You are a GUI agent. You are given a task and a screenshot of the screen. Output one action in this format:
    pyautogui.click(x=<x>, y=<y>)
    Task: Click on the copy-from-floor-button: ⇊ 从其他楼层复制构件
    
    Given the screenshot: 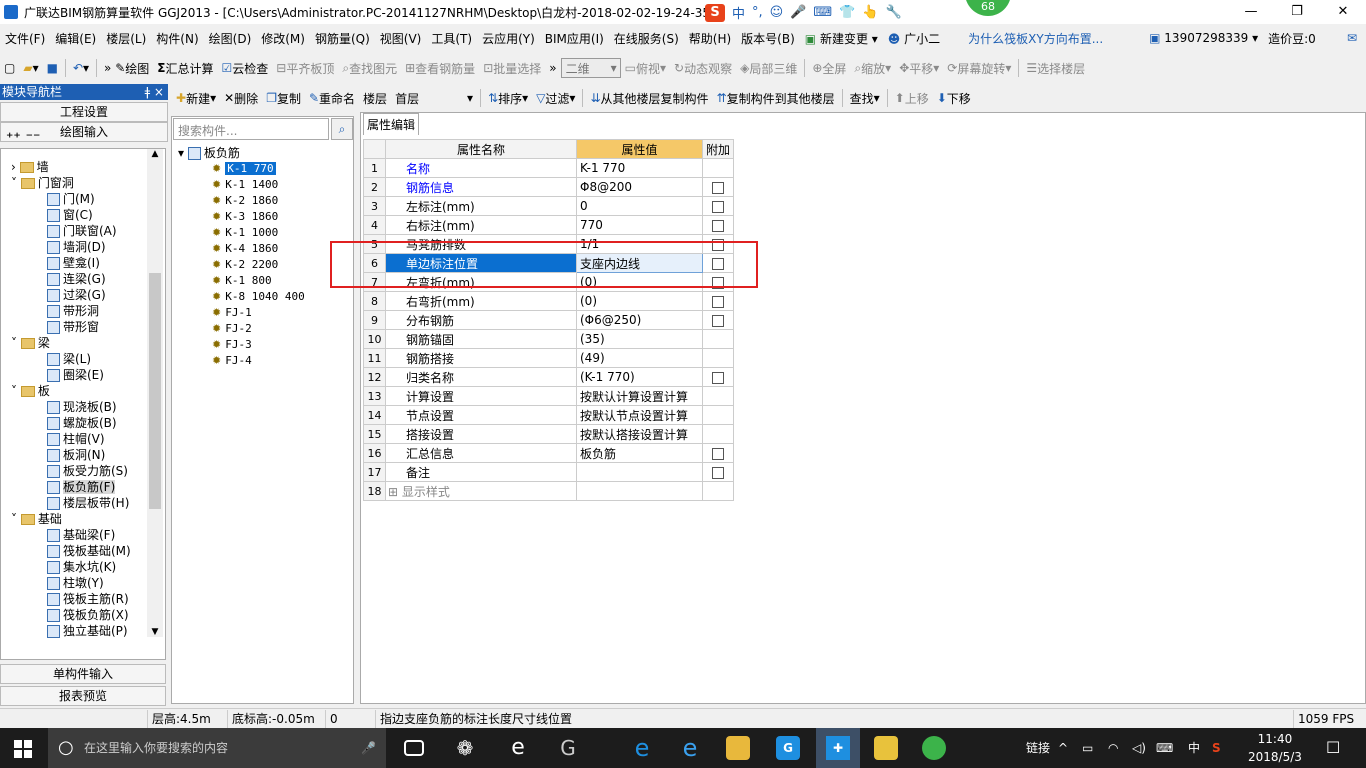 What is the action you would take?
    pyautogui.click(x=649, y=98)
    